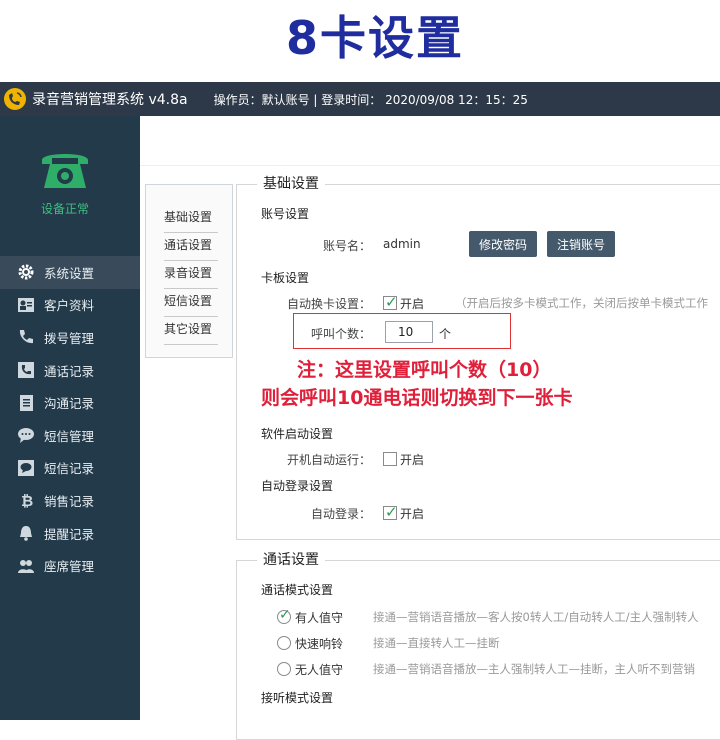 This screenshot has width=720, height=740. What do you see at coordinates (26, 305) in the screenshot?
I see `contact-card-icon` at bounding box center [26, 305].